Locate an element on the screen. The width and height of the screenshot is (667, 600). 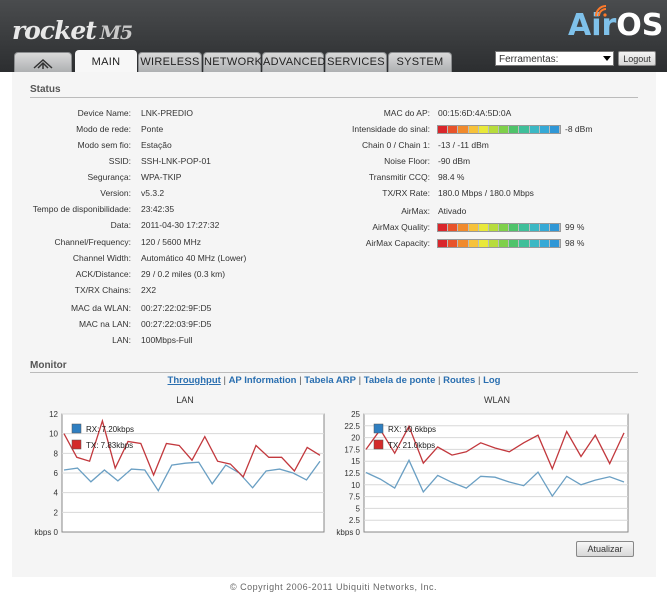
tab-system: SYSTEM is located at coordinates (420, 62).